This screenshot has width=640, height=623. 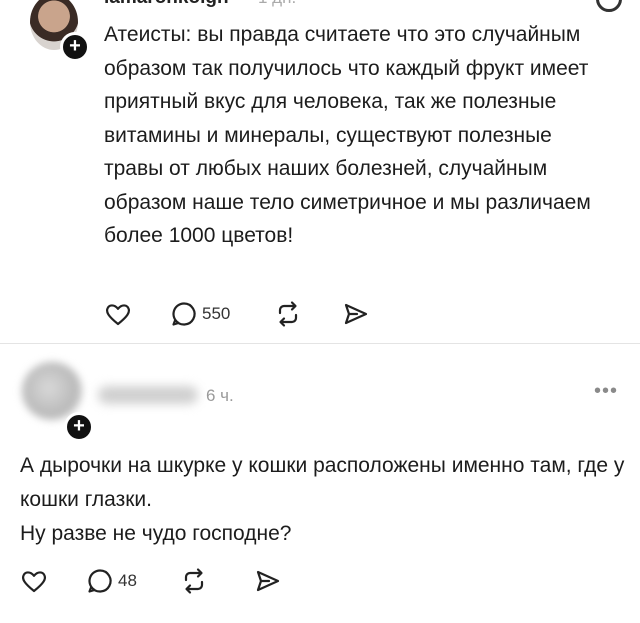 I want to click on avatar, so click(x=52, y=391).